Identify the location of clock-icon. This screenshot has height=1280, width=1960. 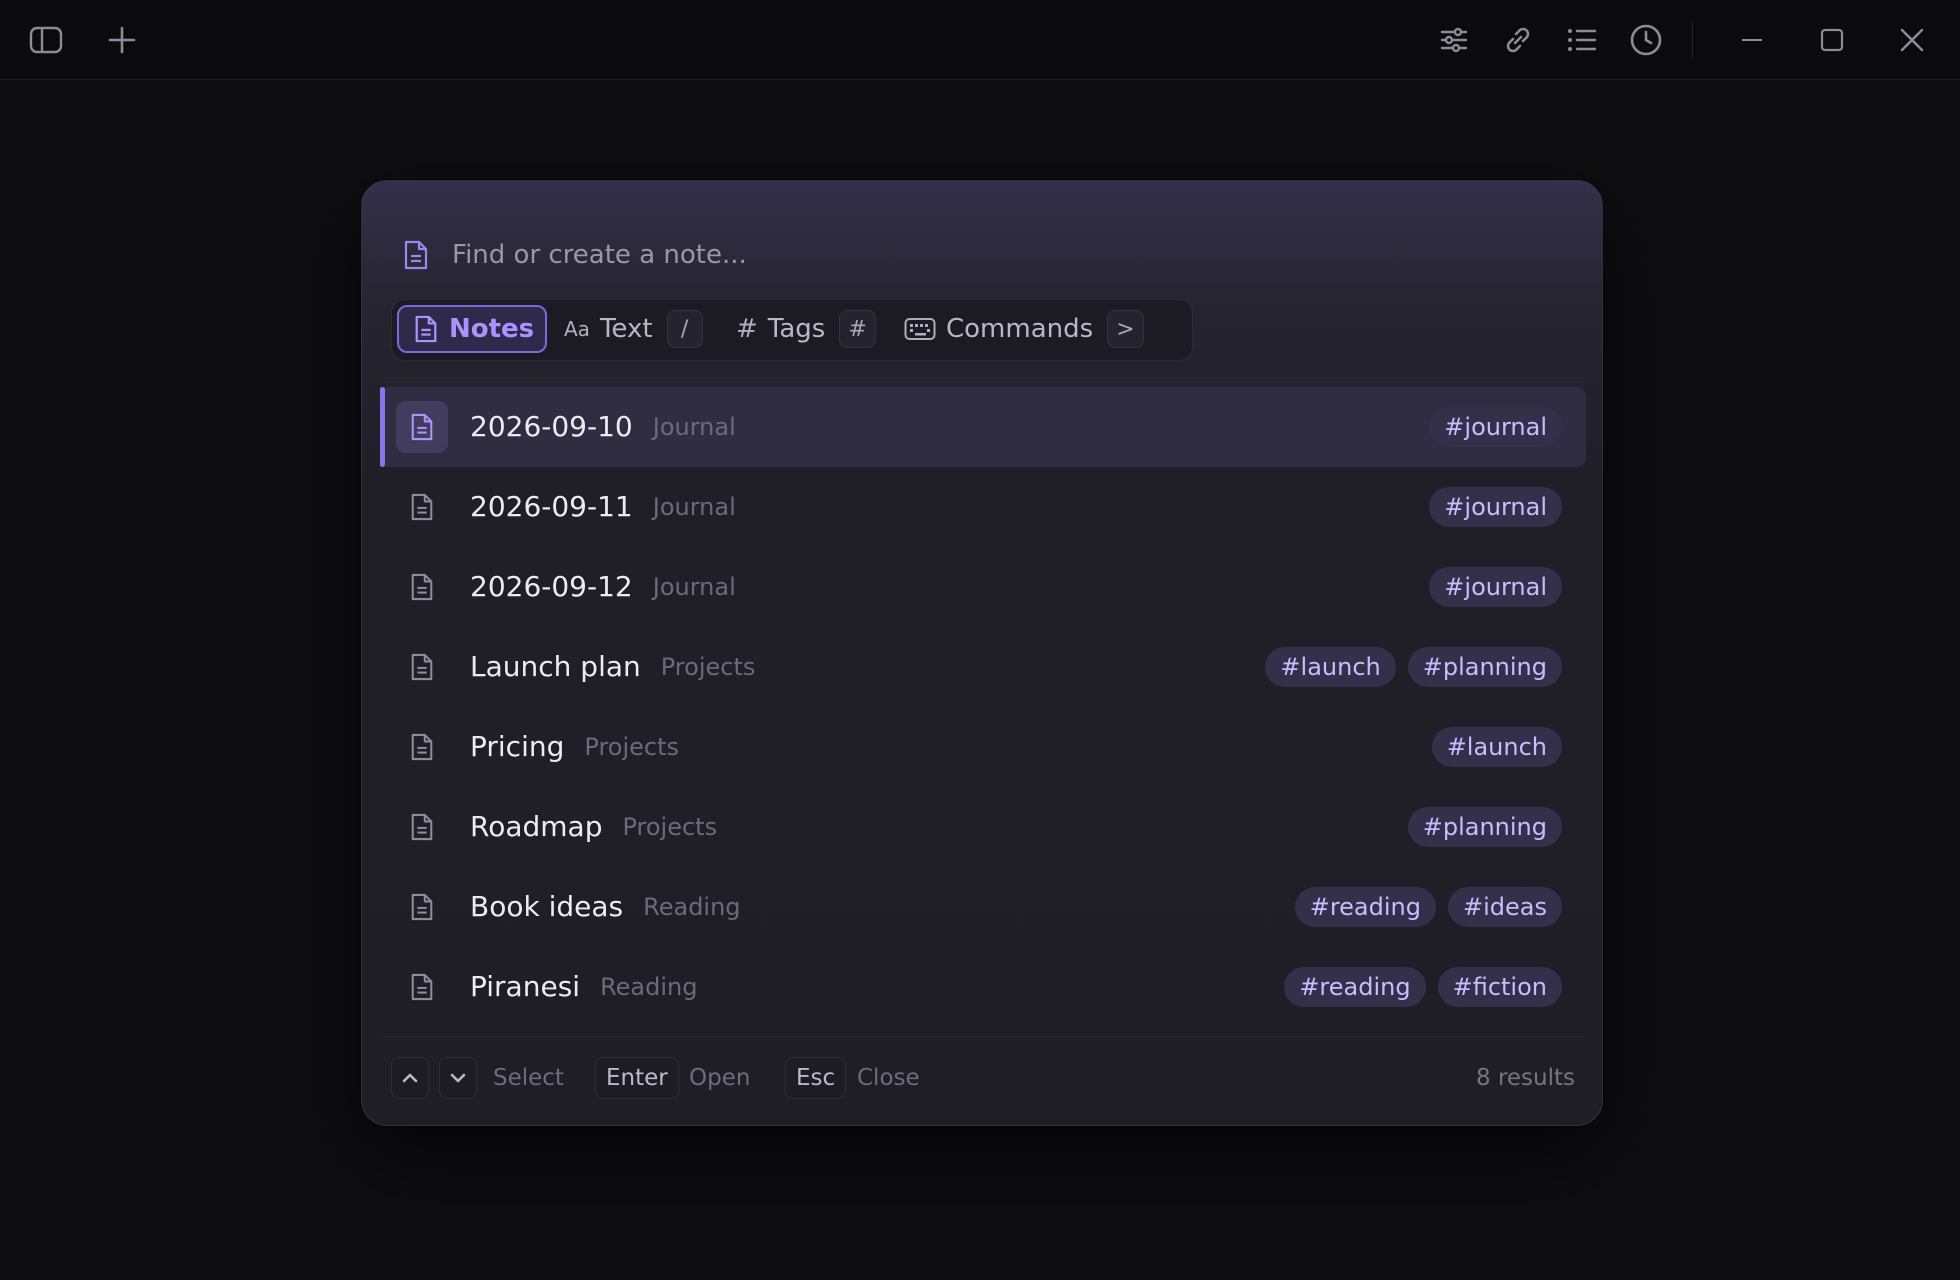
(1646, 40).